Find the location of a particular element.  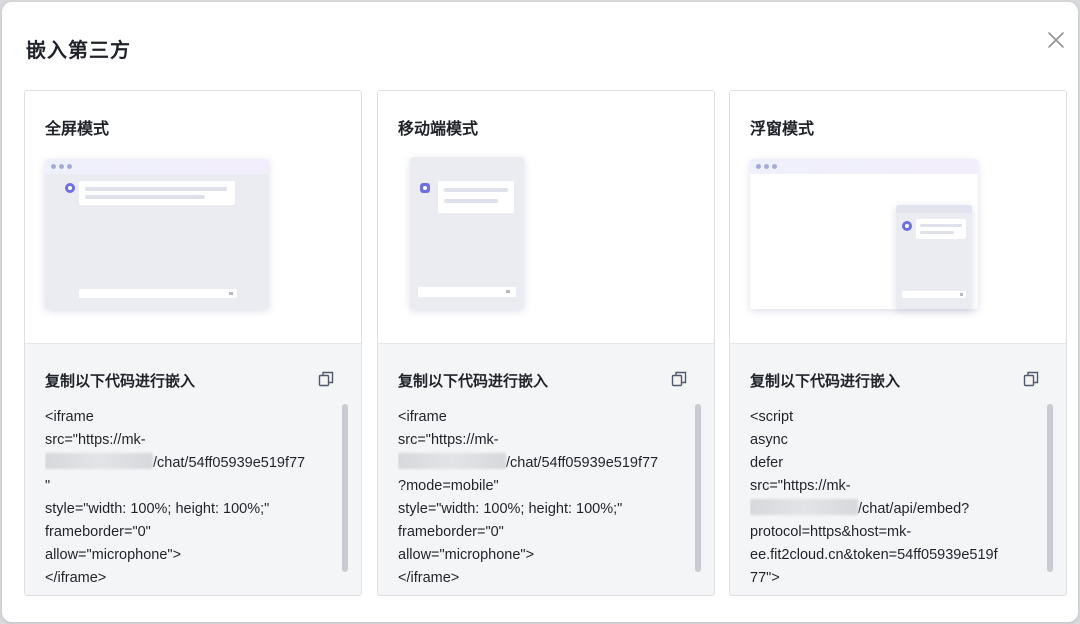

fullscreen-illustration is located at coordinates (158, 235).